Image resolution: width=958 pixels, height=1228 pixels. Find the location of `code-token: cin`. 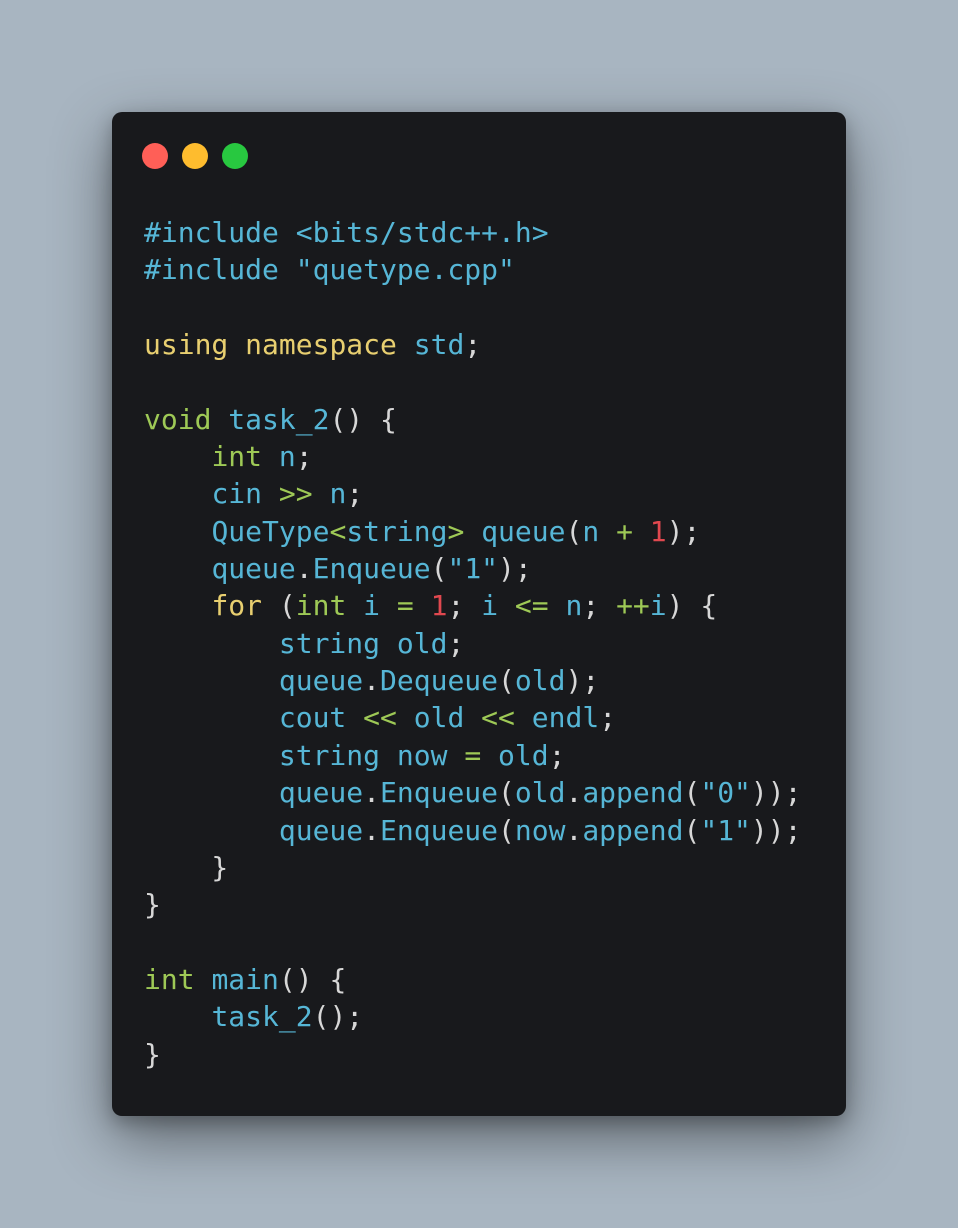

code-token: cin is located at coordinates (237, 494).